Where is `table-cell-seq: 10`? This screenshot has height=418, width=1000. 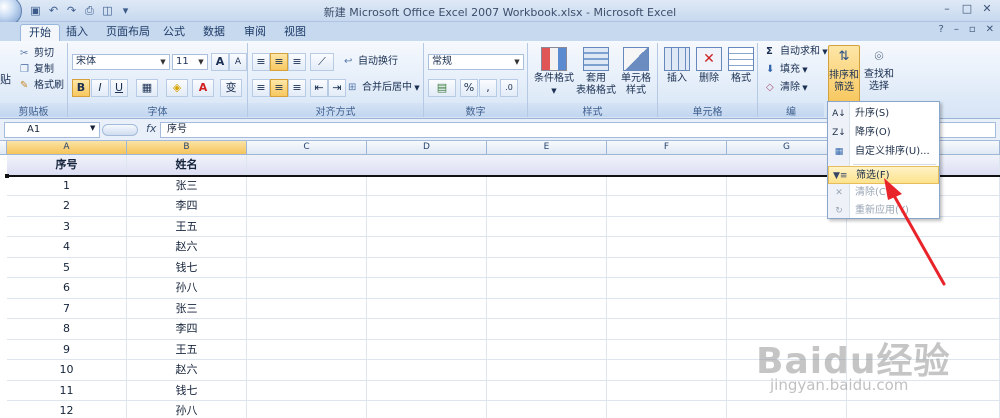
table-cell-seq: 10 is located at coordinates (67, 370).